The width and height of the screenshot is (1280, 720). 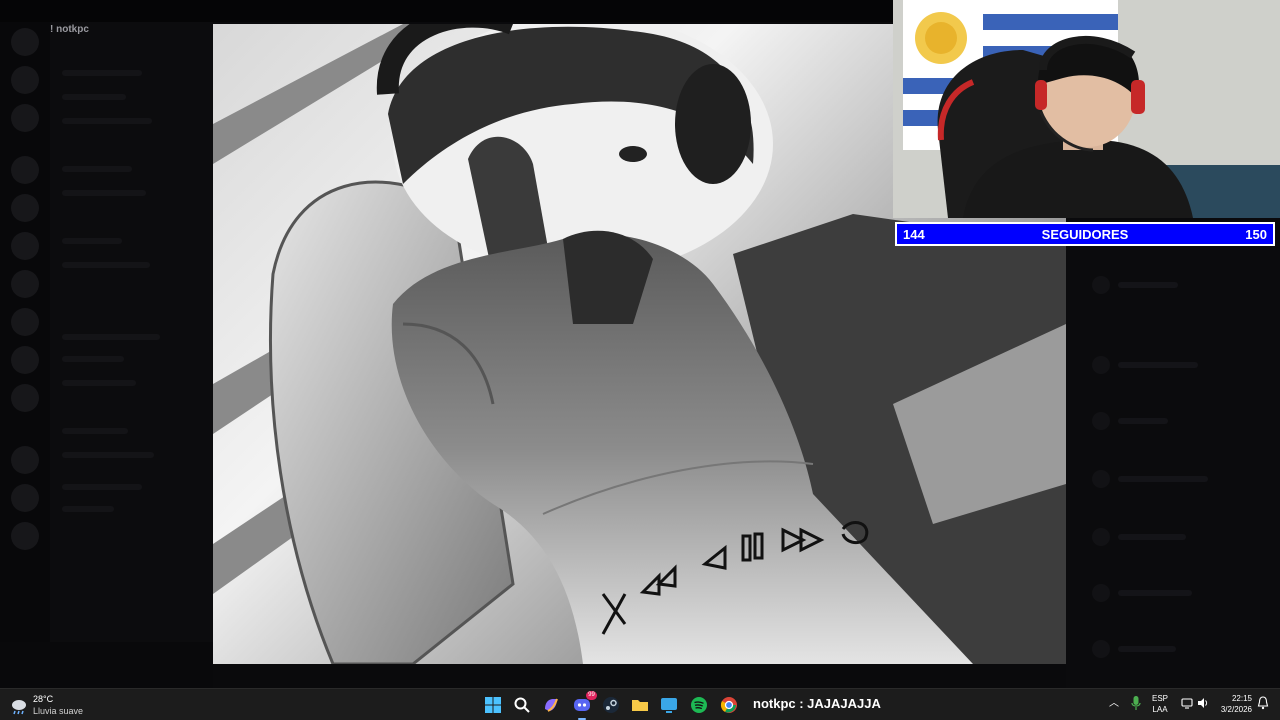 What do you see at coordinates (1203, 703) in the screenshot?
I see `volume-icon` at bounding box center [1203, 703].